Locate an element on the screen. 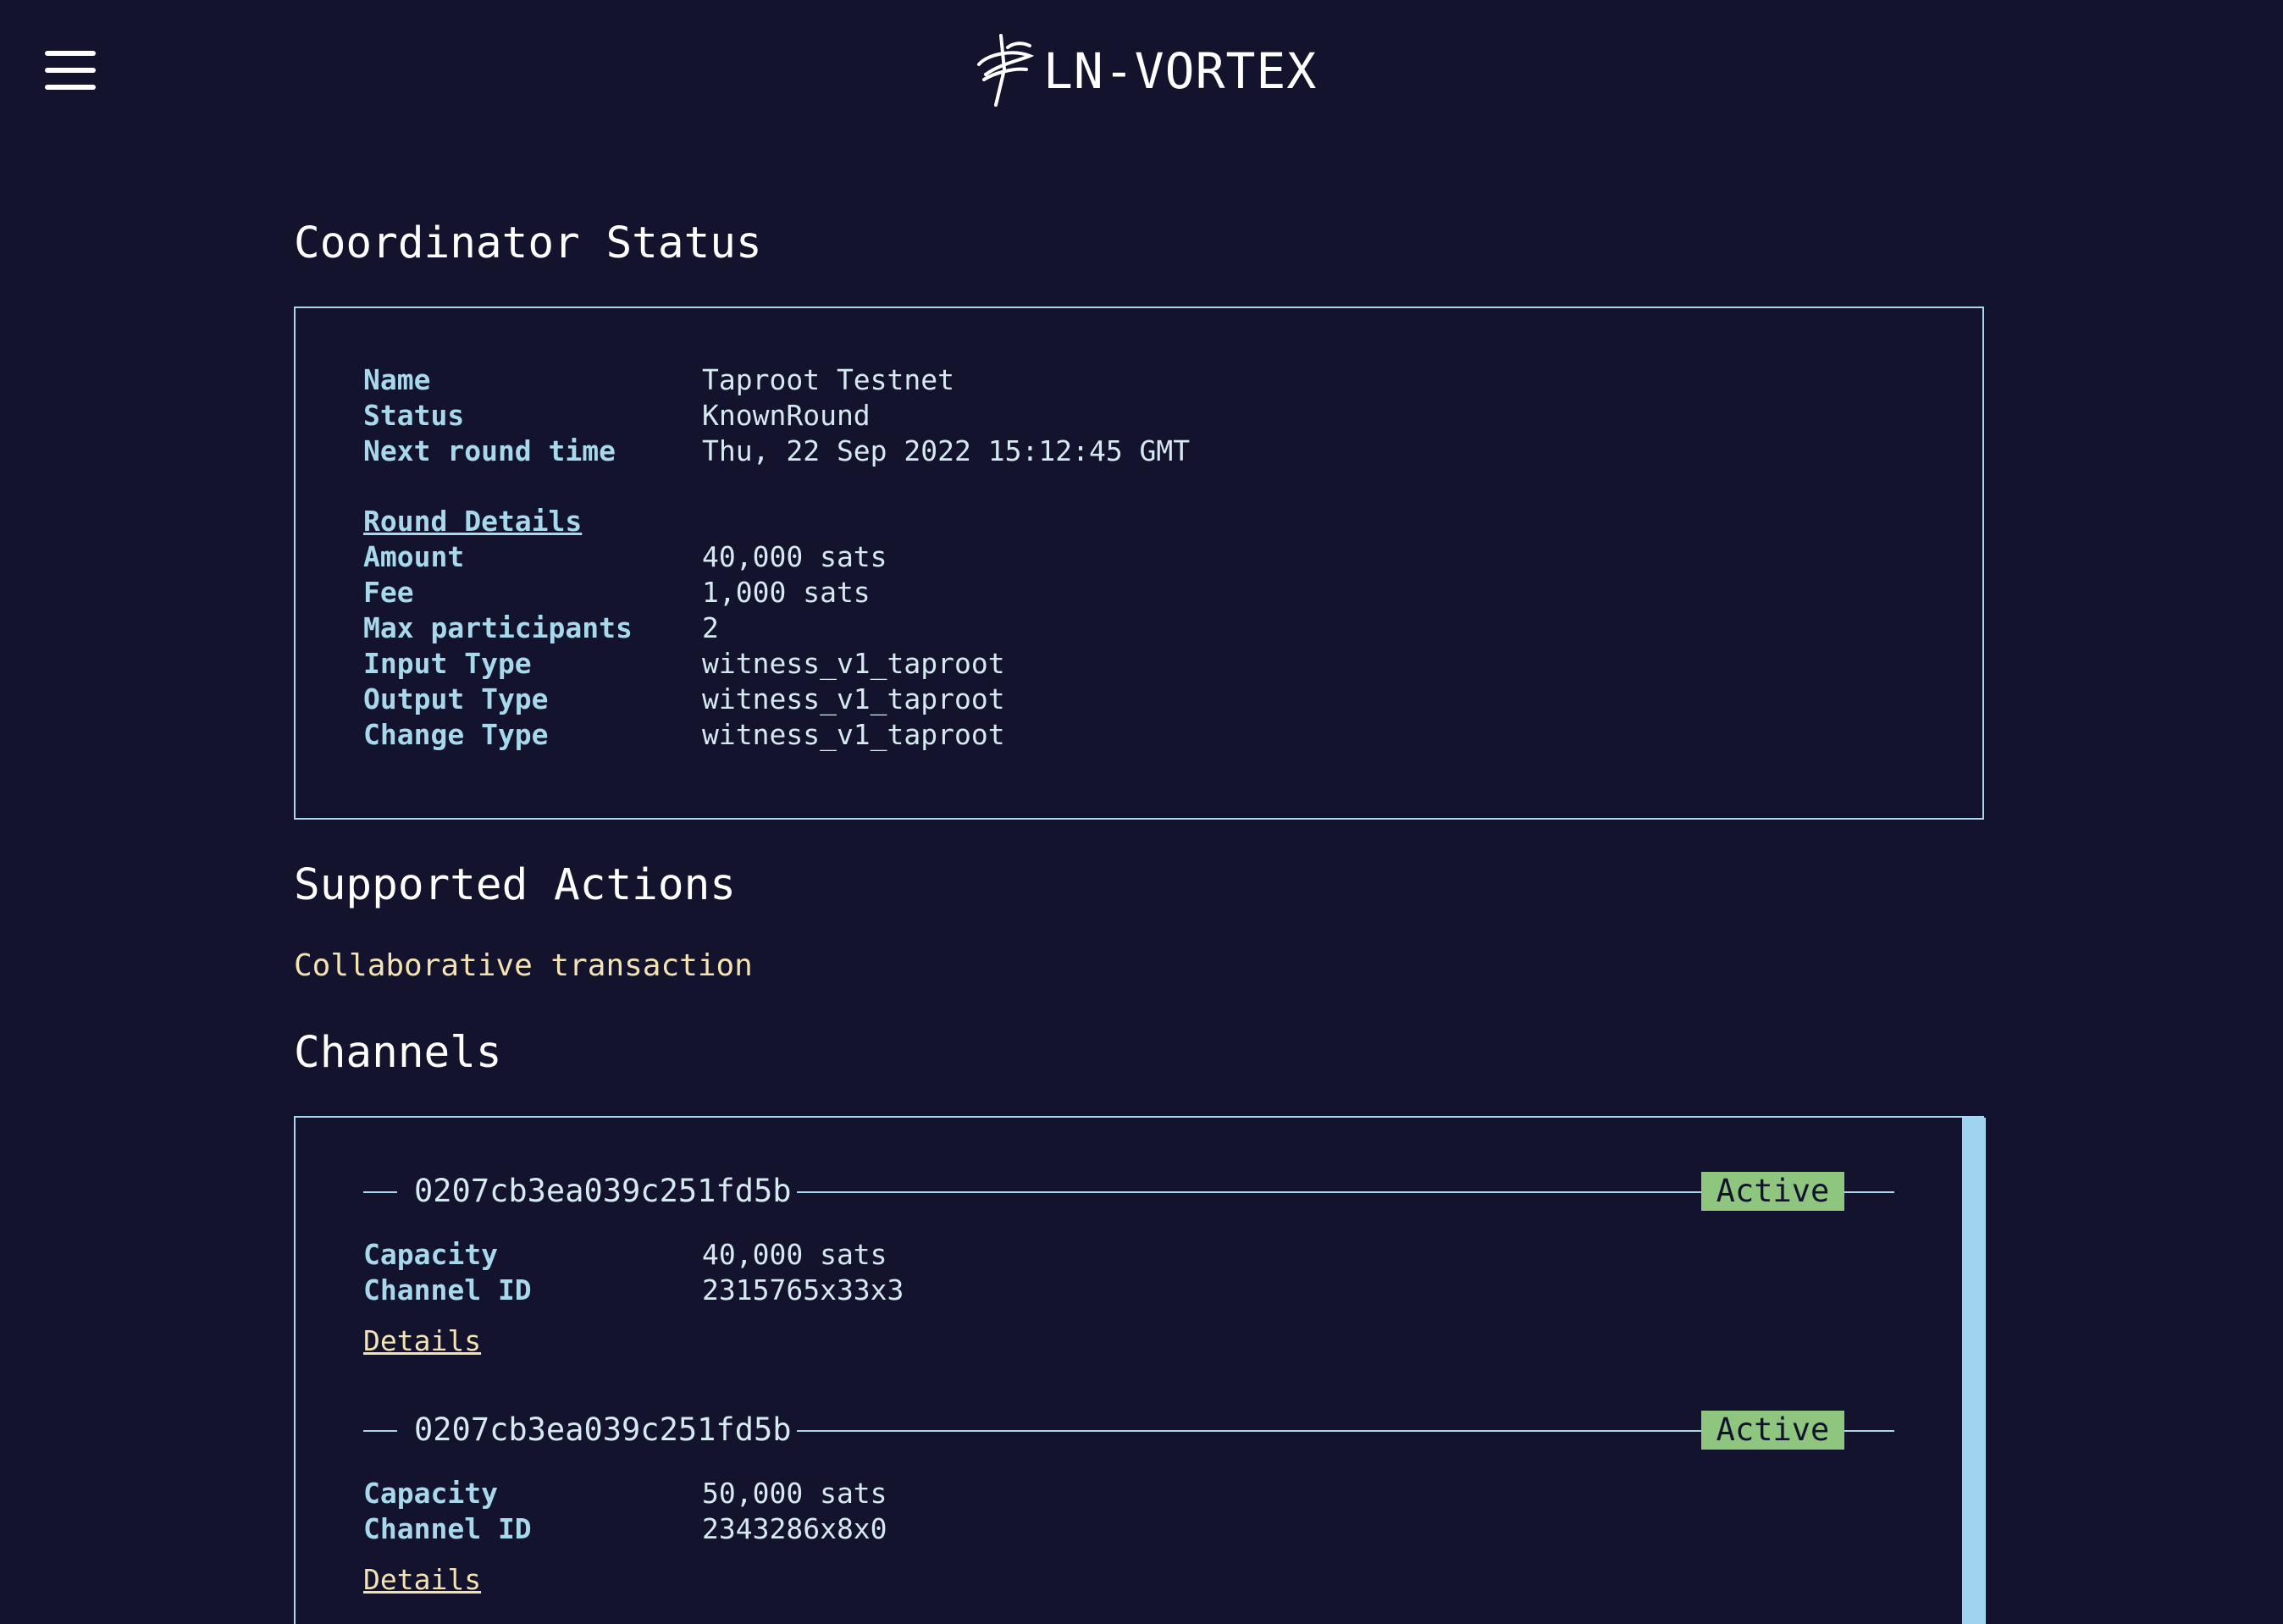 This screenshot has width=2283, height=1624. channel-id-row: Channel ID 2315765x33x3 is located at coordinates (633, 1289).